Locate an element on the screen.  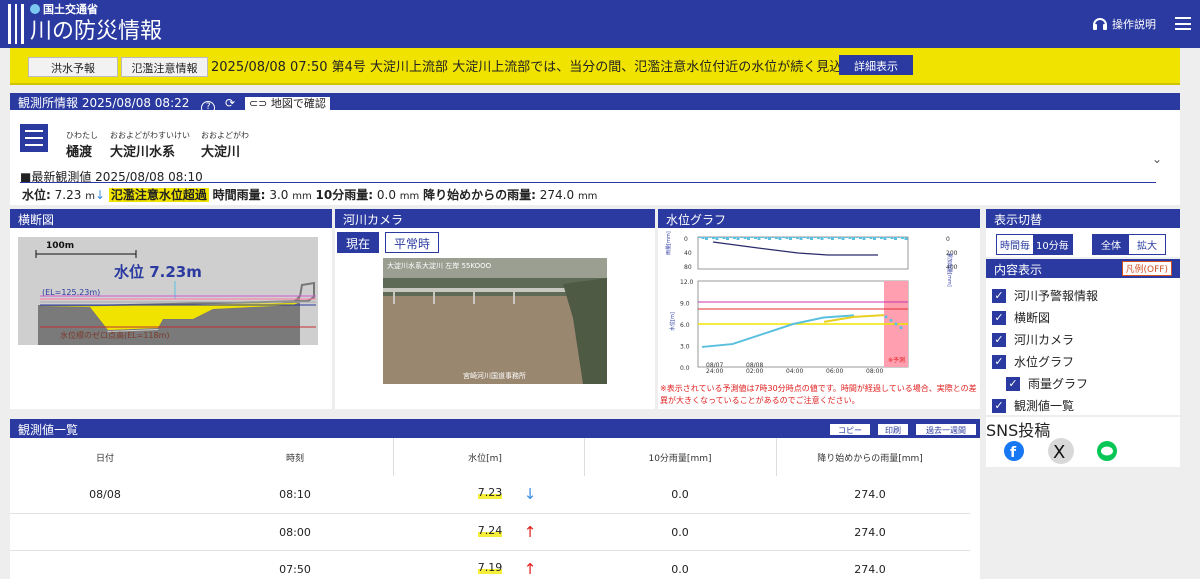
help-button: 操作説明 is located at coordinates (1124, 24).